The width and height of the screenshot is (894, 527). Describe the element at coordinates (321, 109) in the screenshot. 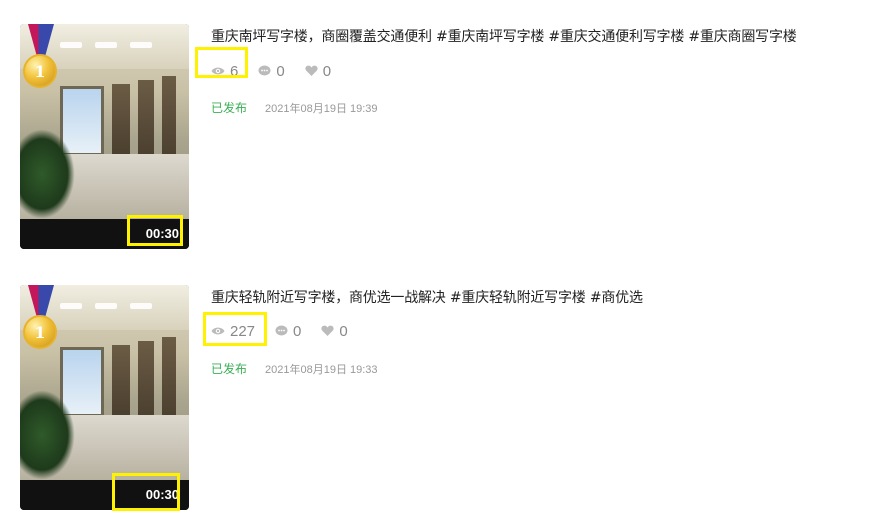

I see `publish-date: 2021年08月19日 19:39` at that location.